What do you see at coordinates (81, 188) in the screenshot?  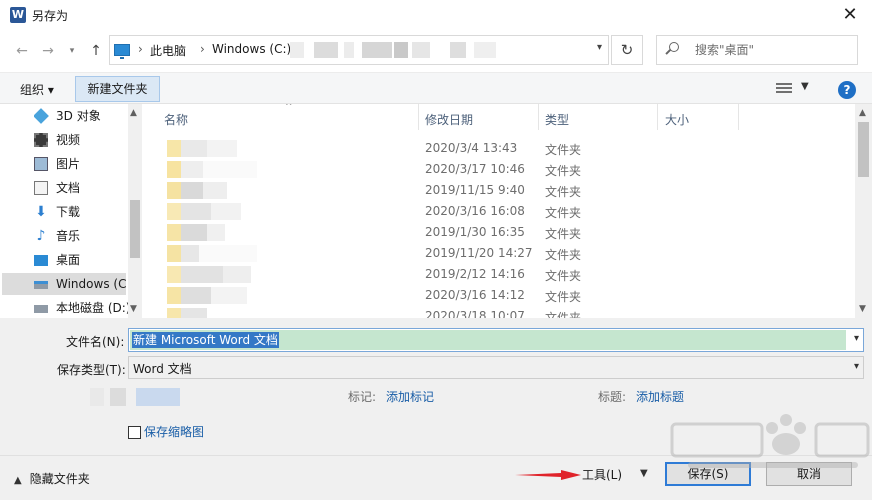 I see `nav-item-documents: 文档` at bounding box center [81, 188].